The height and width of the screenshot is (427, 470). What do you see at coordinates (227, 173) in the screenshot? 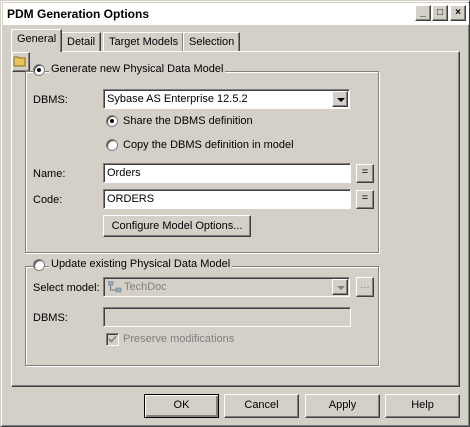
I see `name-input: Orders` at bounding box center [227, 173].